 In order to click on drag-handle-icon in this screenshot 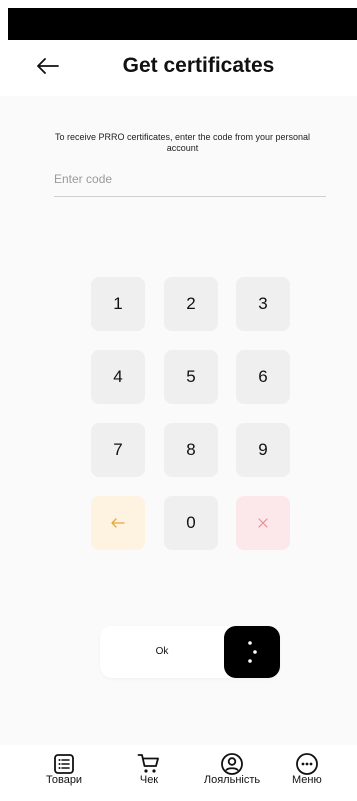, I will do `click(252, 652)`.